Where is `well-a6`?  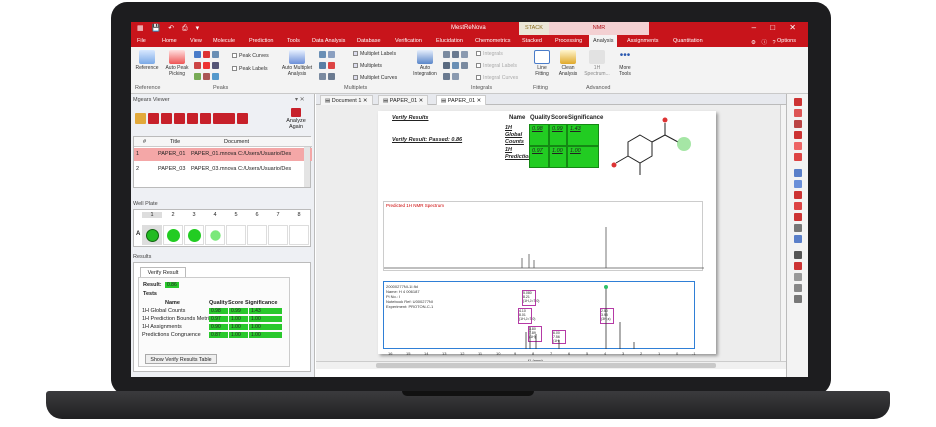
well-a6 is located at coordinates (257, 235).